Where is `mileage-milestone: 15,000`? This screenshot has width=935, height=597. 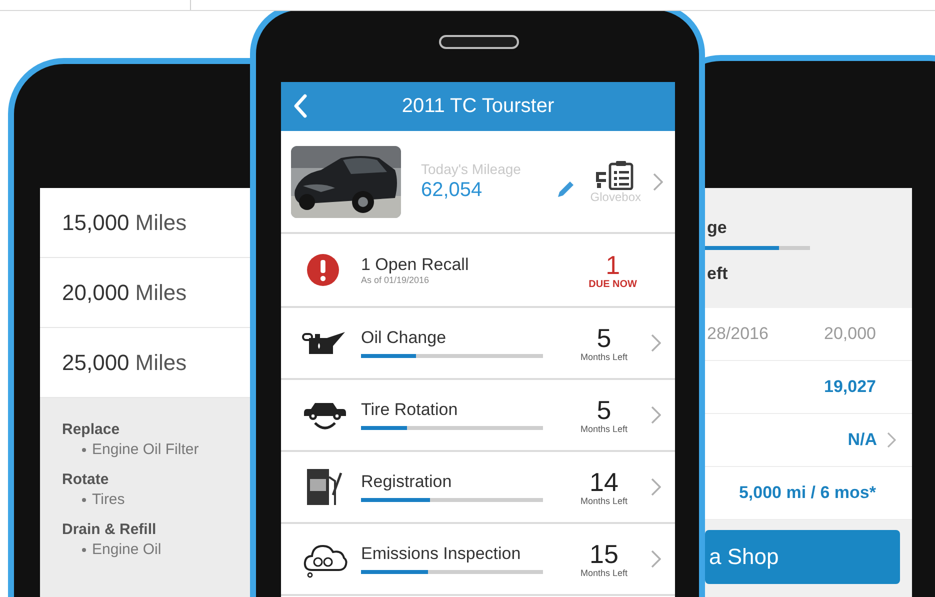 mileage-milestone: 15,000 is located at coordinates (96, 223).